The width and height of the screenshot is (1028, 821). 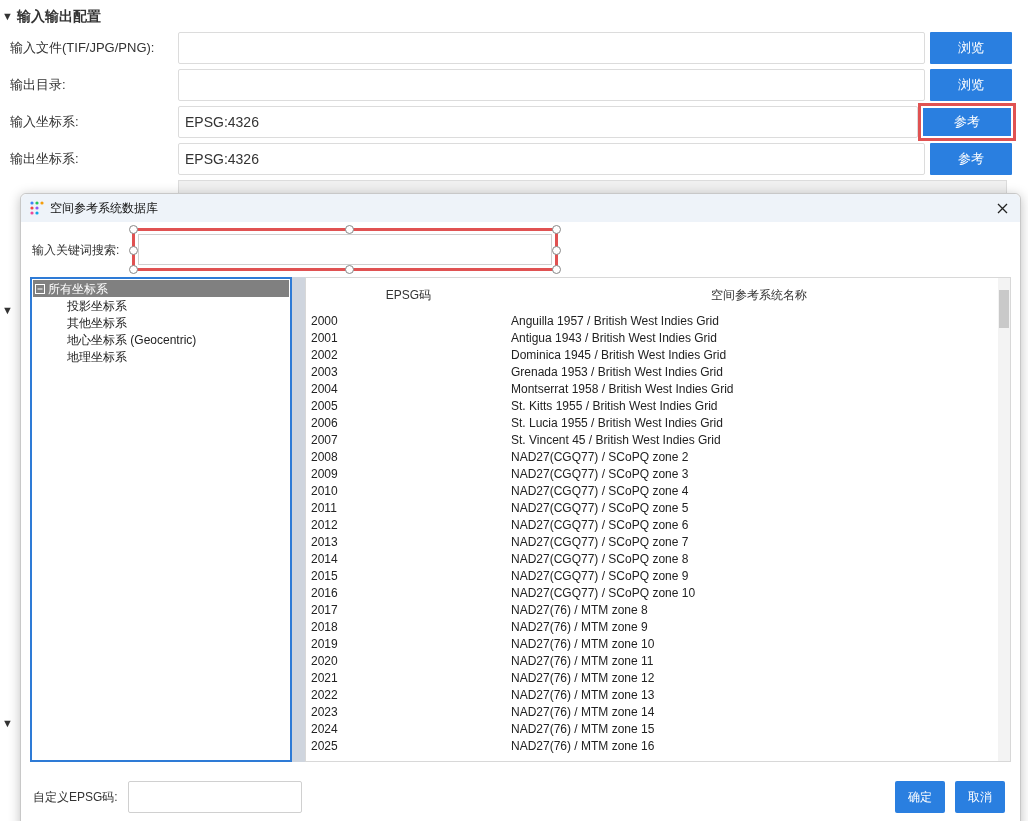 I want to click on table-cell-text: 2005, so click(x=324, y=406).